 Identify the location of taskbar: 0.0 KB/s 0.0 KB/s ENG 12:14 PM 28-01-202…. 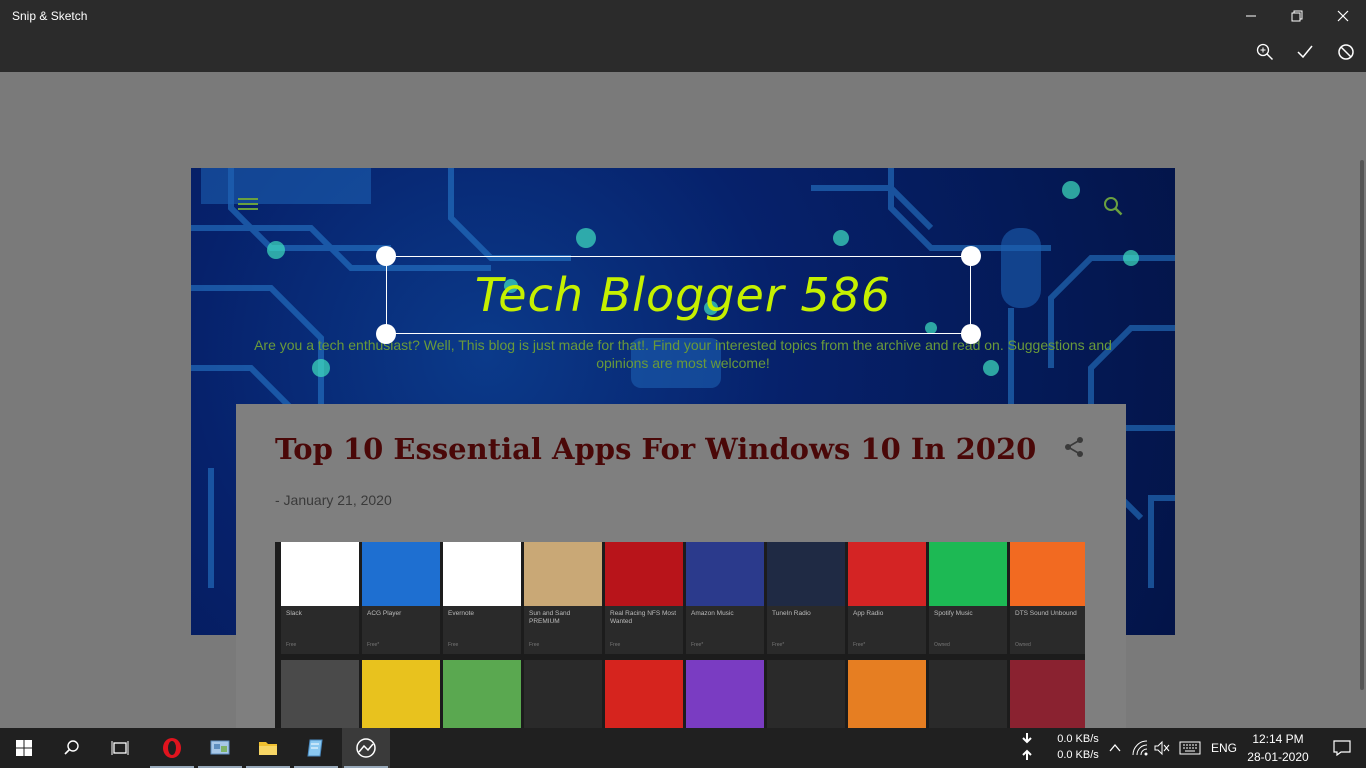
(683, 748).